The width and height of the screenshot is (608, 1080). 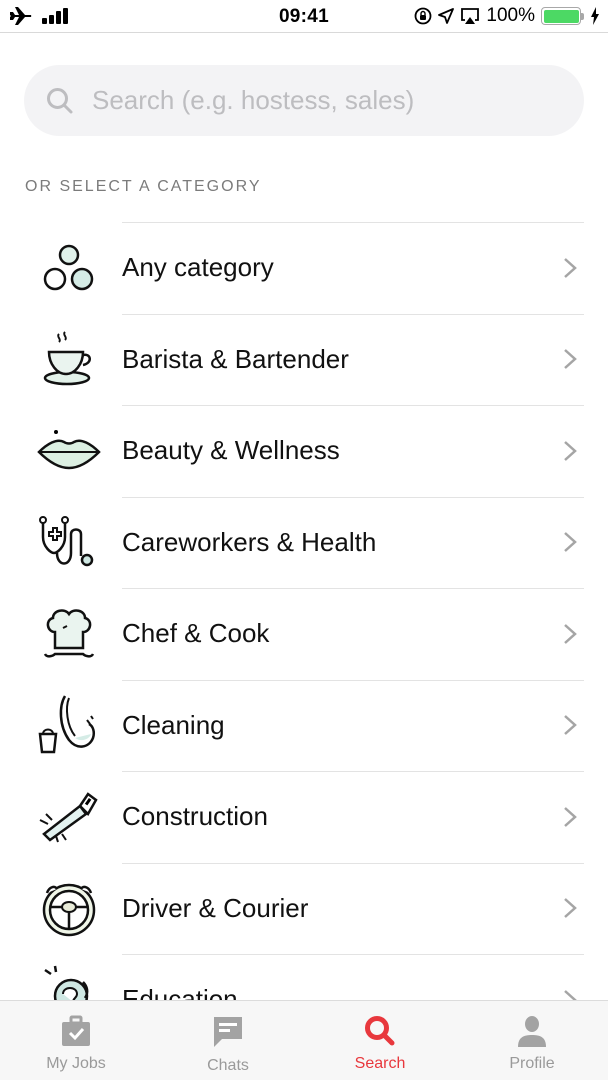 What do you see at coordinates (249, 541) in the screenshot?
I see `category-label: Careworkers & Health` at bounding box center [249, 541].